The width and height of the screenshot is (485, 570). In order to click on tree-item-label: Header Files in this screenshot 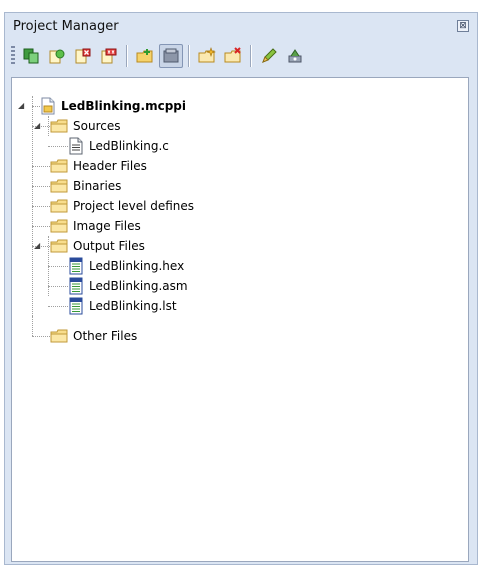, I will do `click(110, 166)`.